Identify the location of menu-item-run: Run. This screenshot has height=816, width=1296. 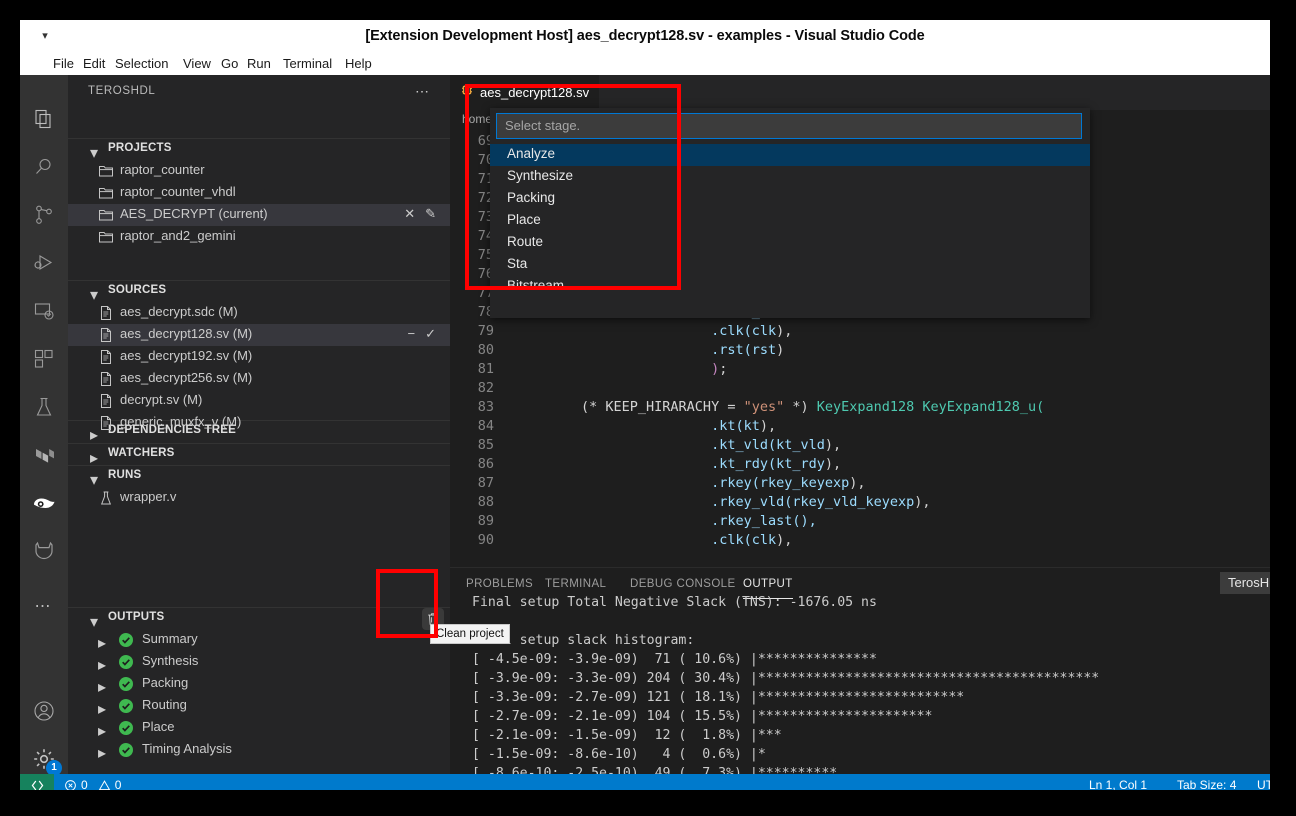
(259, 63).